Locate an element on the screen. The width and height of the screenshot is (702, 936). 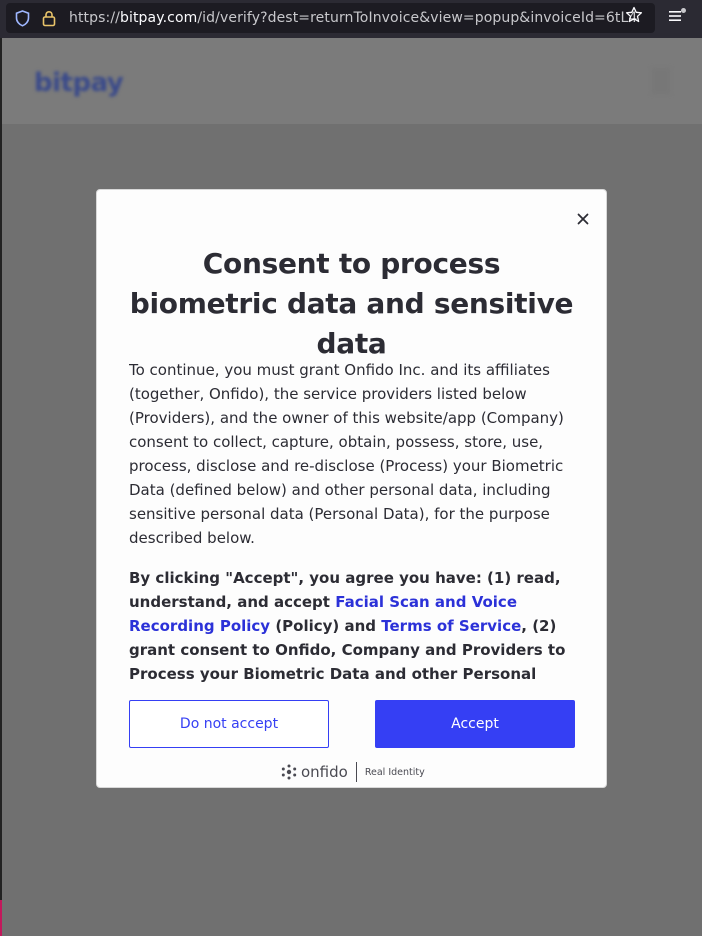
footer-divider is located at coordinates (356, 772).